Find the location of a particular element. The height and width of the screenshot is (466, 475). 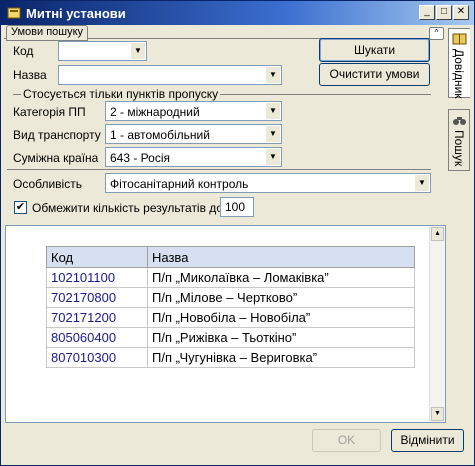

code-label: Код is located at coordinates (23, 51).